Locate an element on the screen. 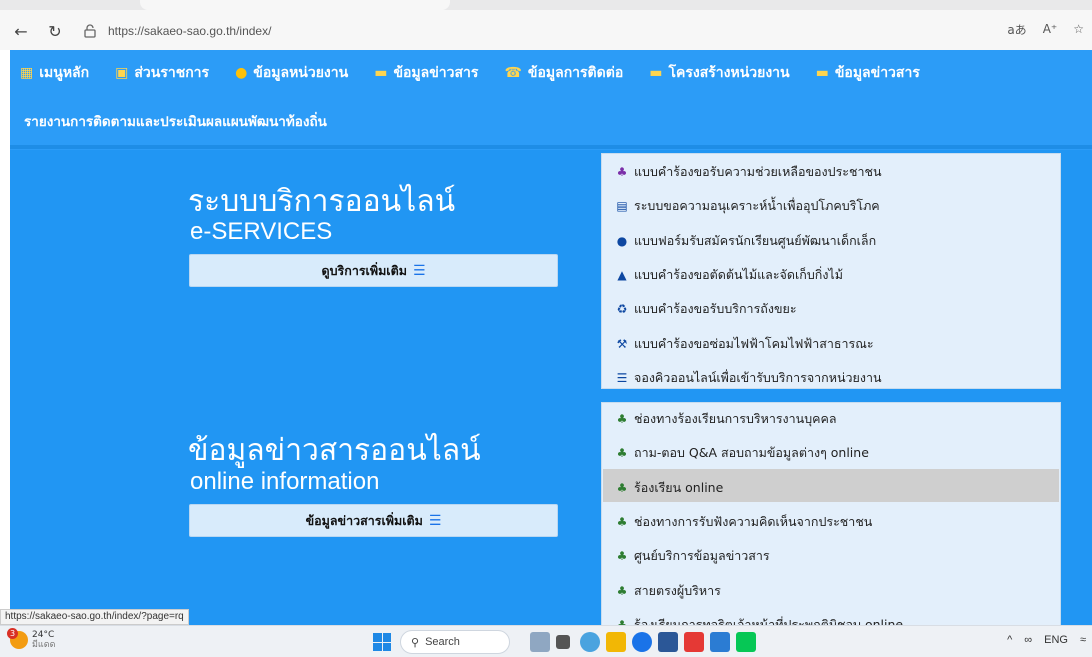 The image size is (1092, 657). word-icon is located at coordinates (720, 642).